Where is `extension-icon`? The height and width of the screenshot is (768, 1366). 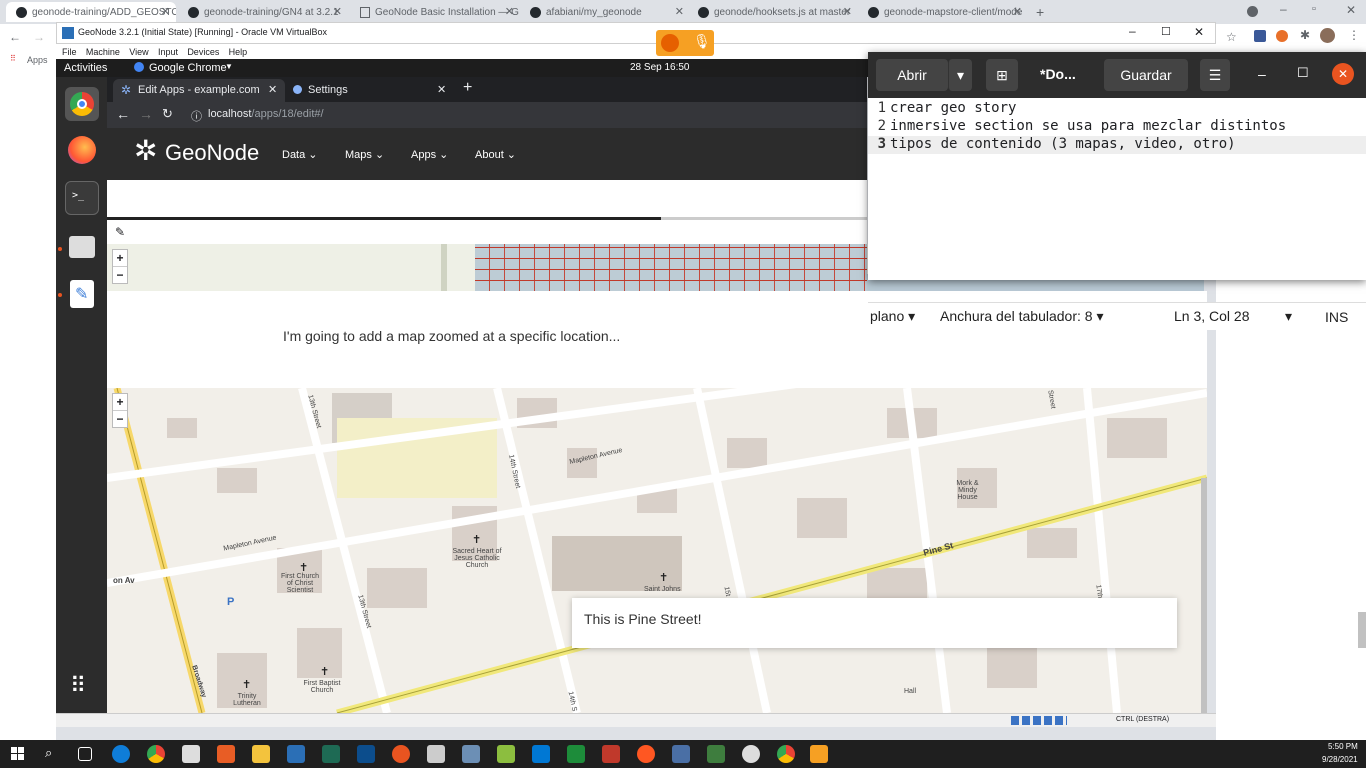 extension-icon is located at coordinates (1282, 36).